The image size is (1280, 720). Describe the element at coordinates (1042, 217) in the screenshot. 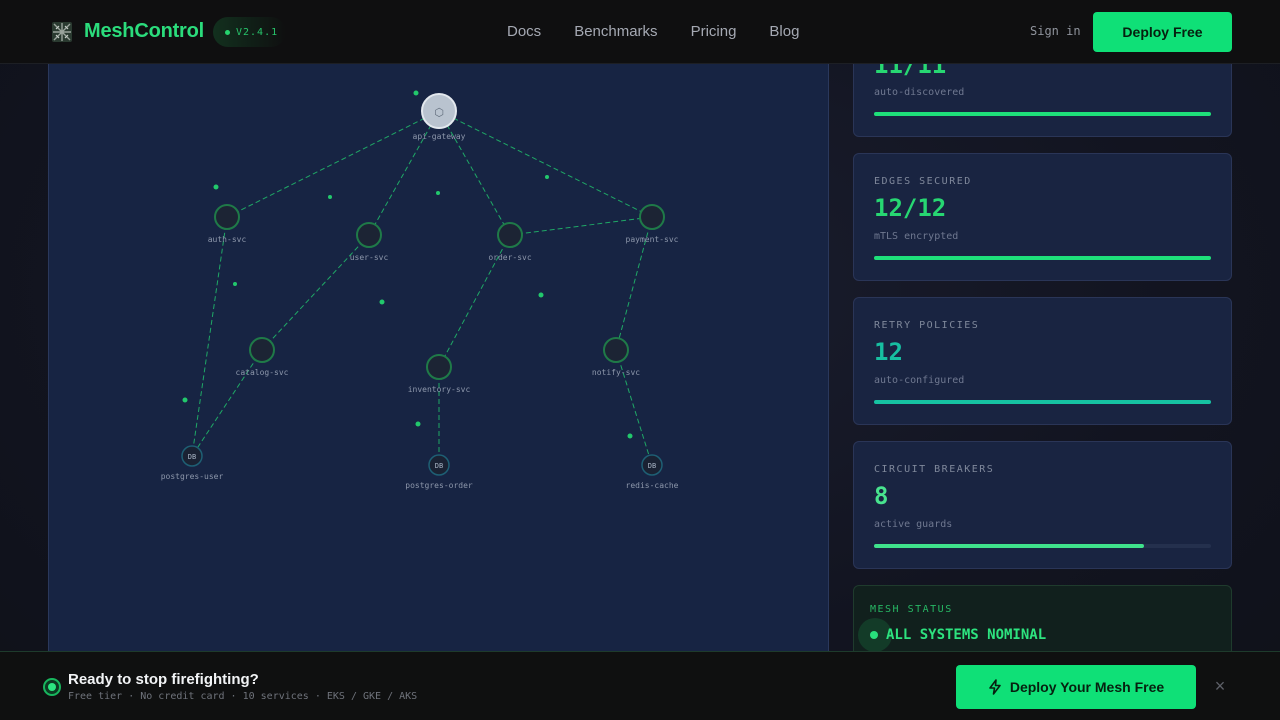

I see `stat-card-edges-secured: EDGES SECURED 12/12 mTLS encrypted` at that location.